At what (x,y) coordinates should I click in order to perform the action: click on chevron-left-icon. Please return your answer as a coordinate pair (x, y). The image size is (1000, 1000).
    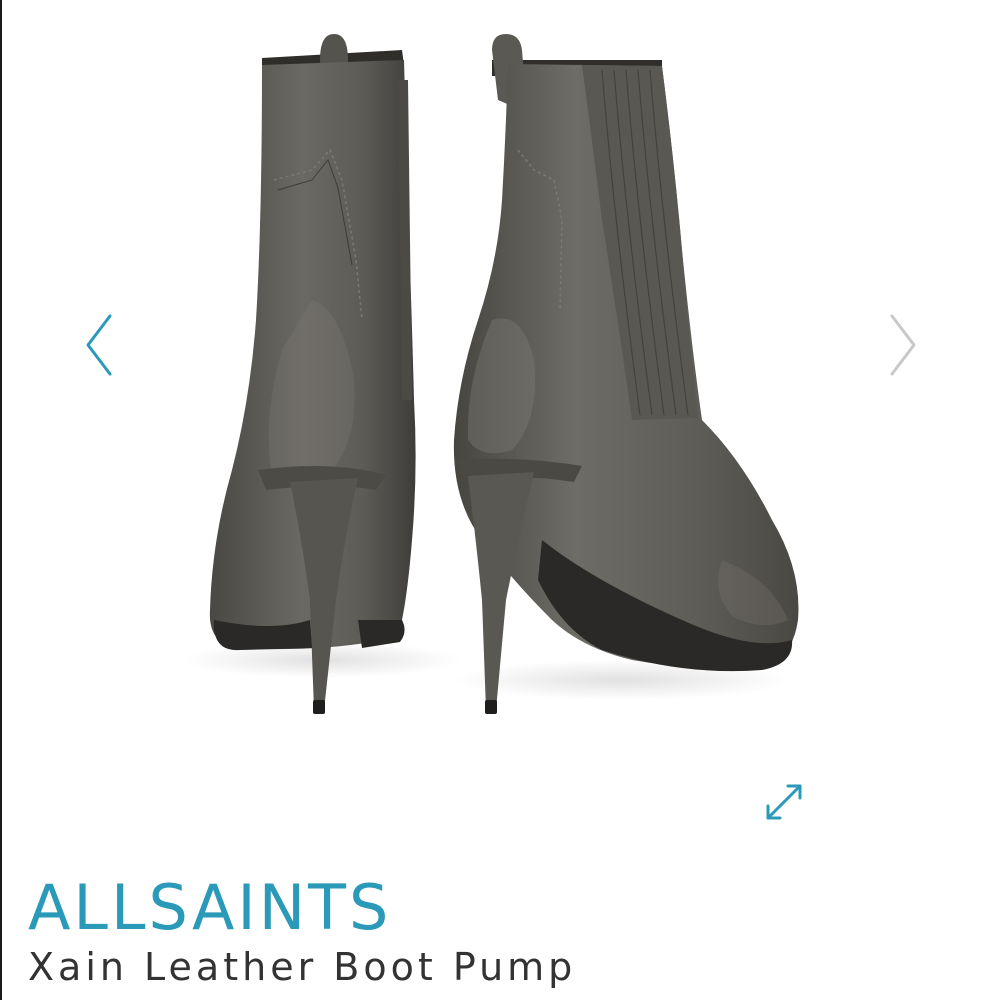
    Looking at the image, I should click on (99, 345).